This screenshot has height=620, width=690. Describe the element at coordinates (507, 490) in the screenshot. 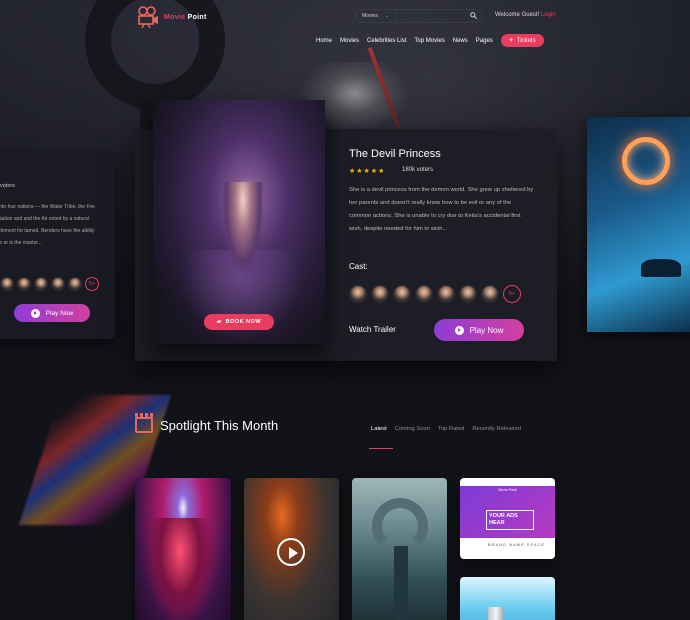

I see `ad-logo: Movie Point` at that location.